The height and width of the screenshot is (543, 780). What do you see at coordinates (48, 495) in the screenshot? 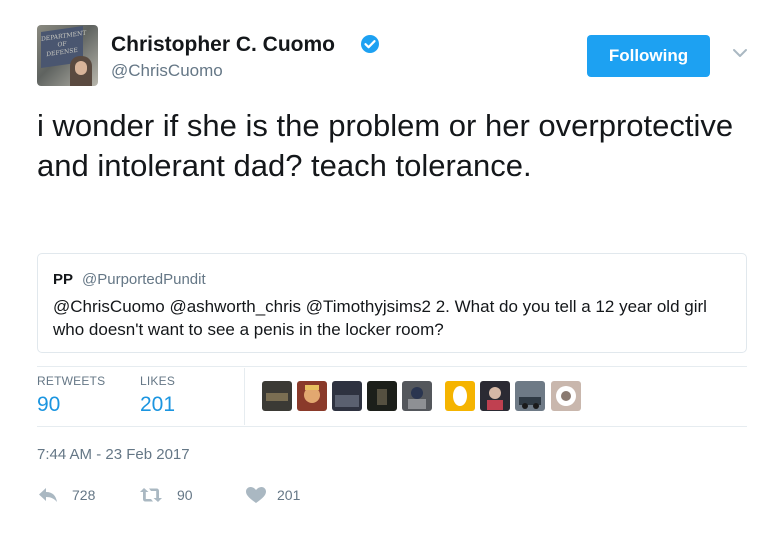
I see `reply-icon` at bounding box center [48, 495].